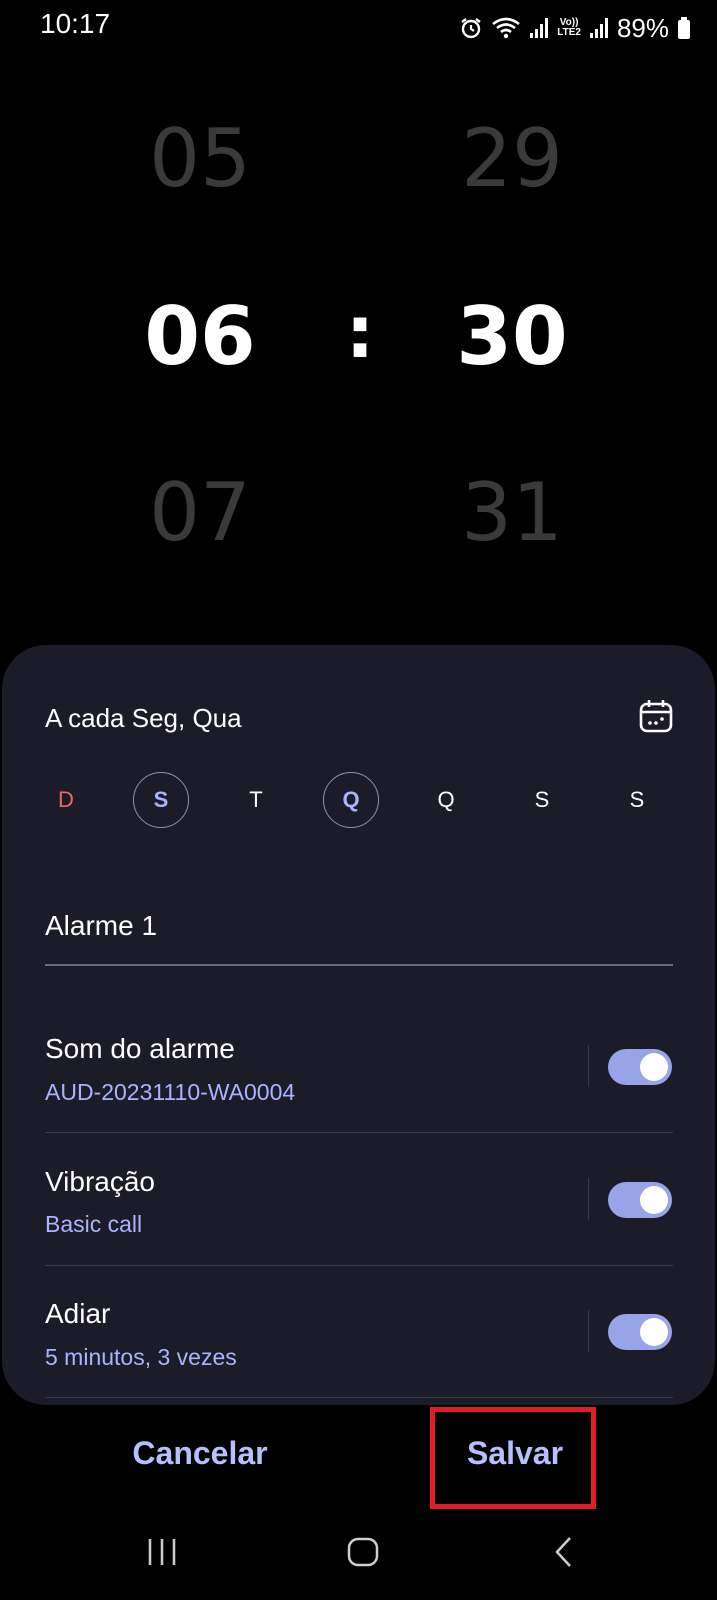  Describe the element at coordinates (66, 800) in the screenshot. I see `day-sunday: D` at that location.